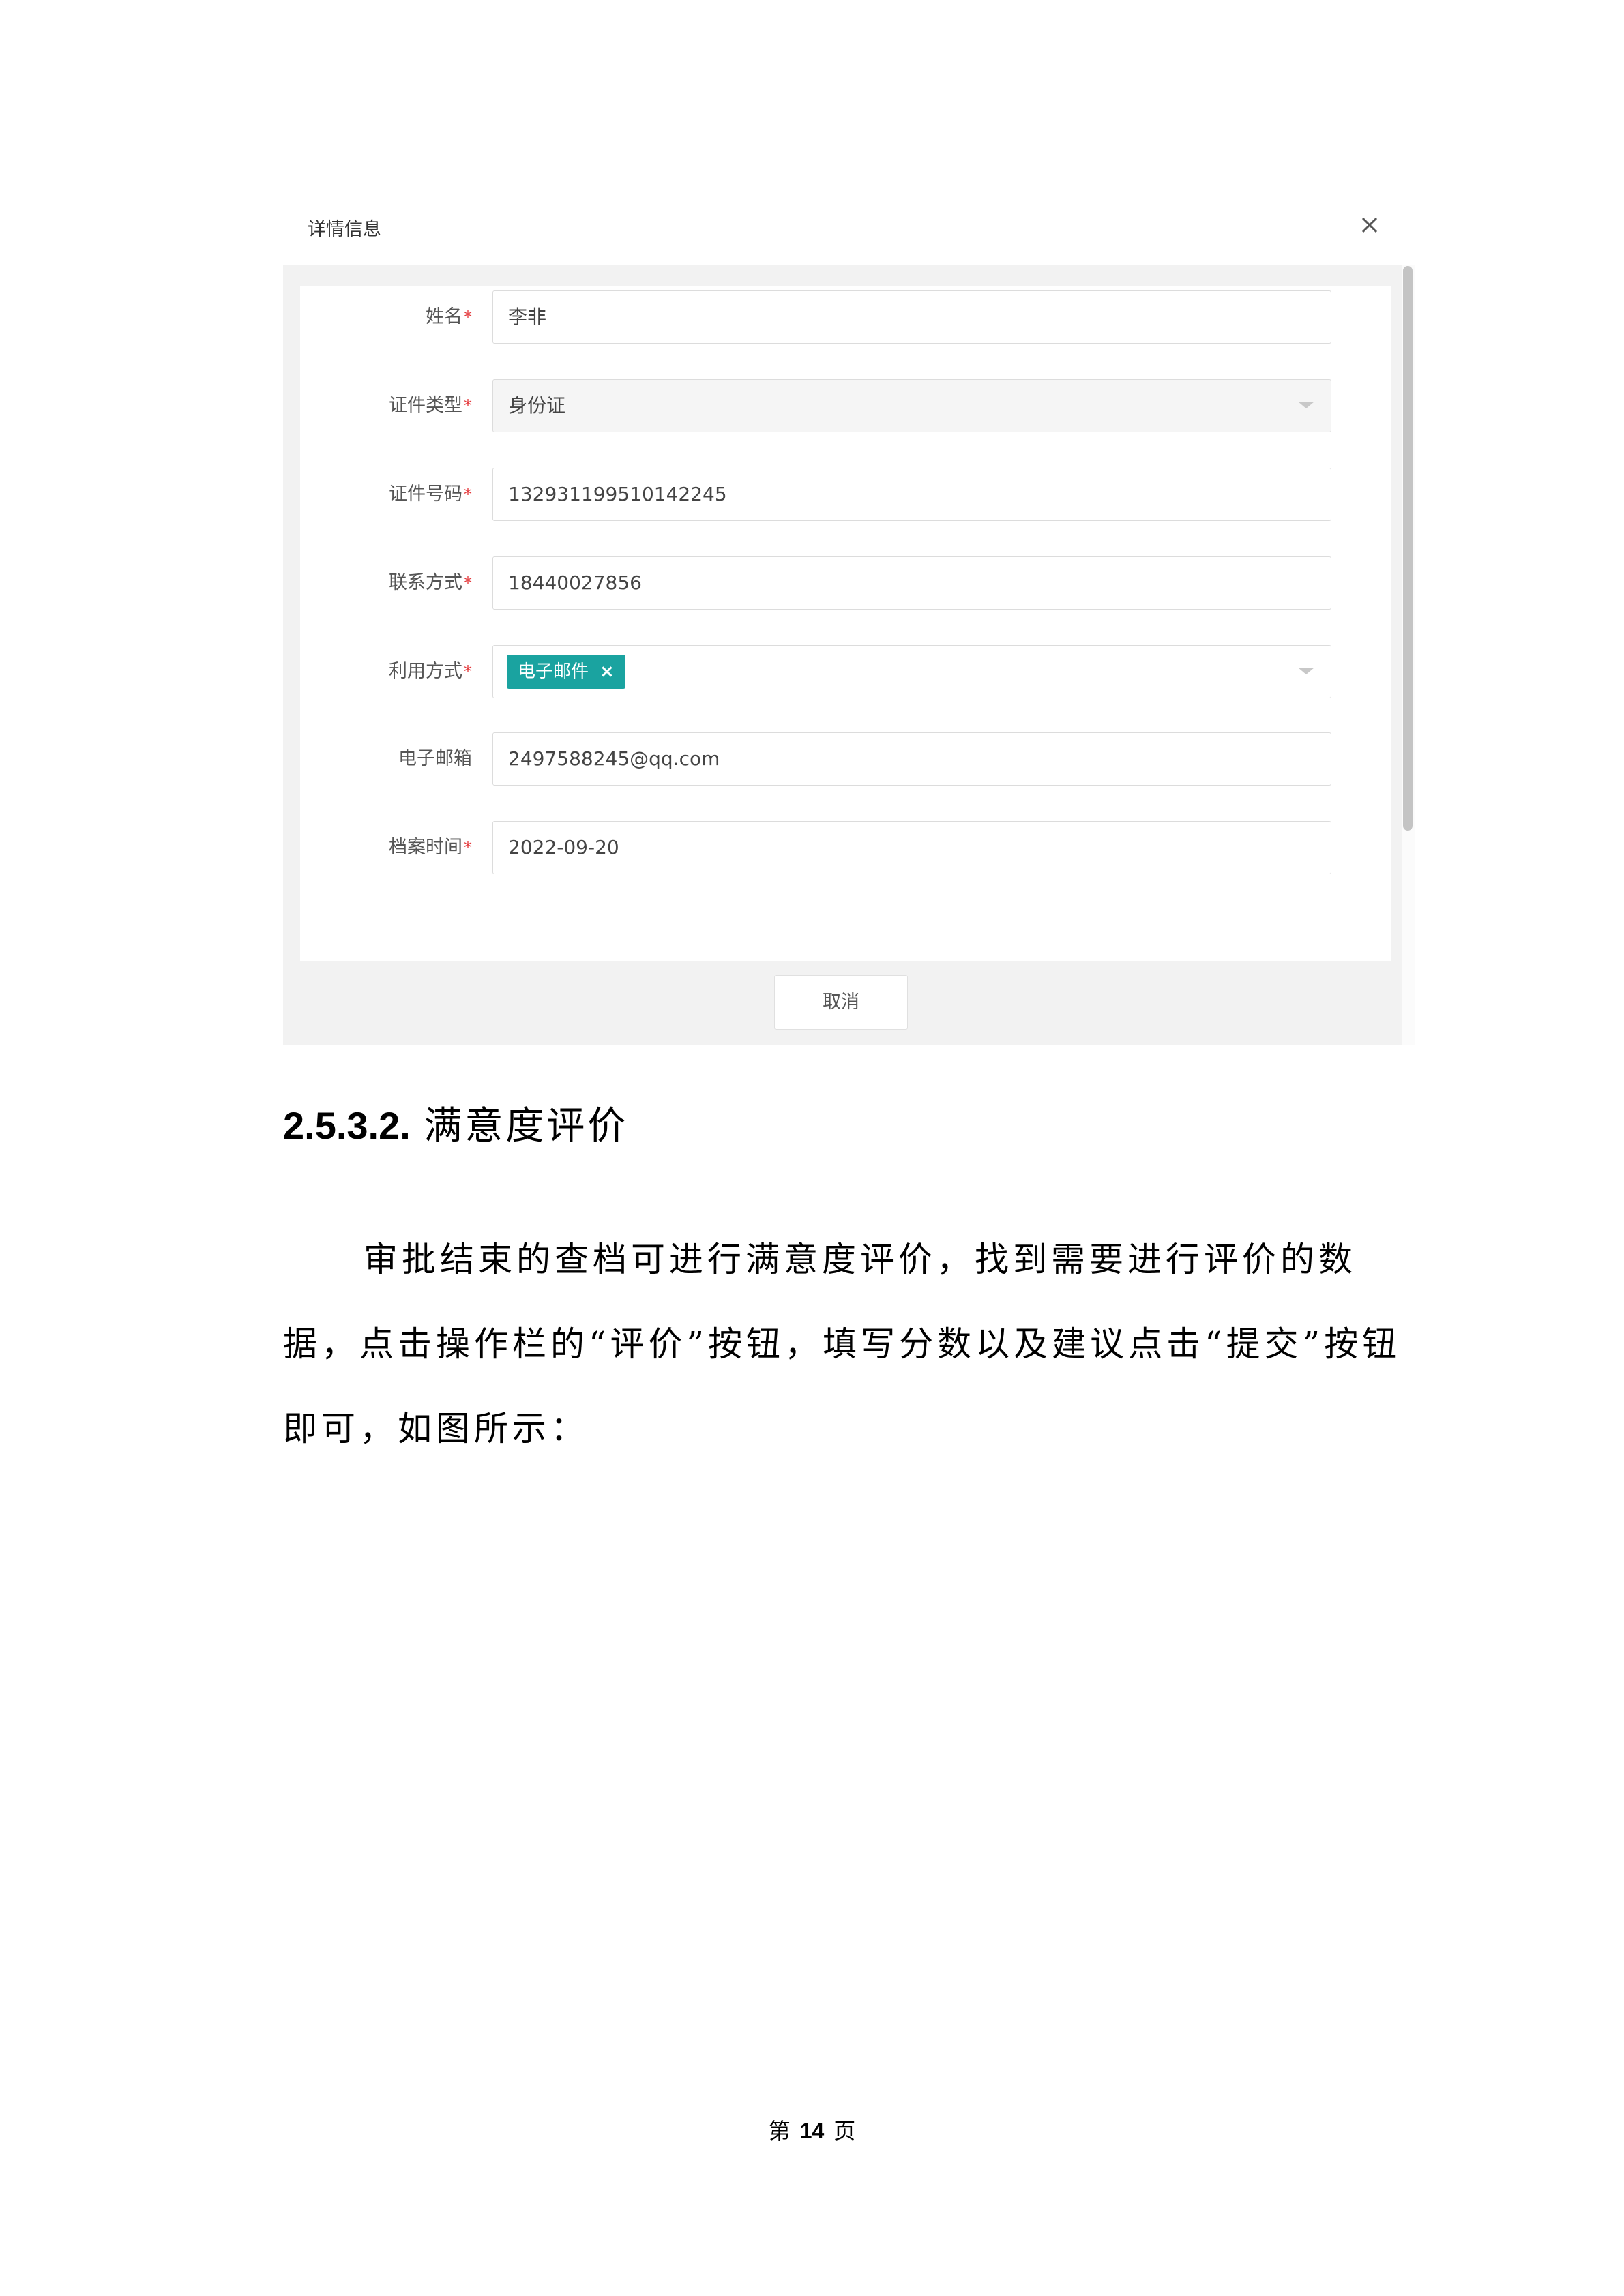 The height and width of the screenshot is (2296, 1624). I want to click on dialog-title: 详情信息, so click(344, 230).